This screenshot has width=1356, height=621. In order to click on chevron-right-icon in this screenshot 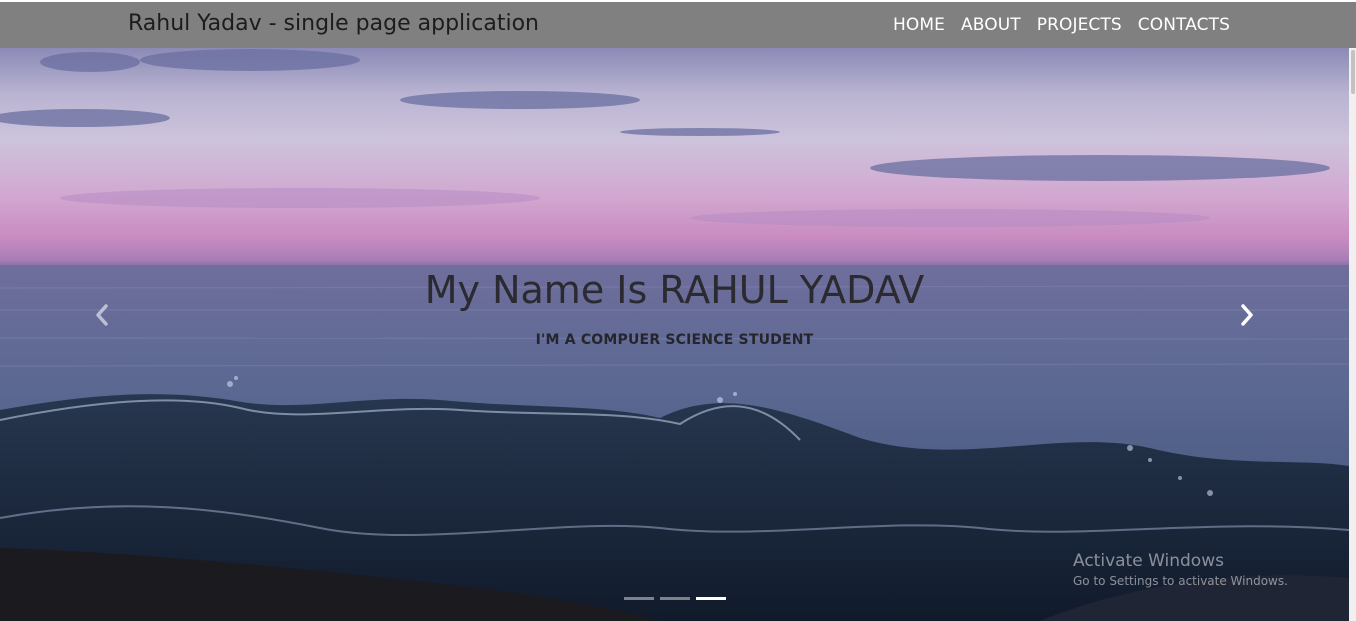, I will do `click(1247, 315)`.